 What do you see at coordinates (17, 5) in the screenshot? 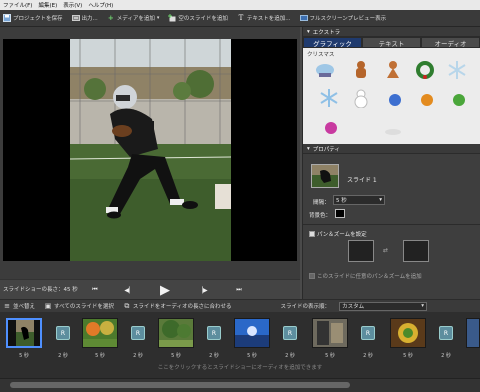
I see `menu-file: ファイル(F)` at bounding box center [17, 5].